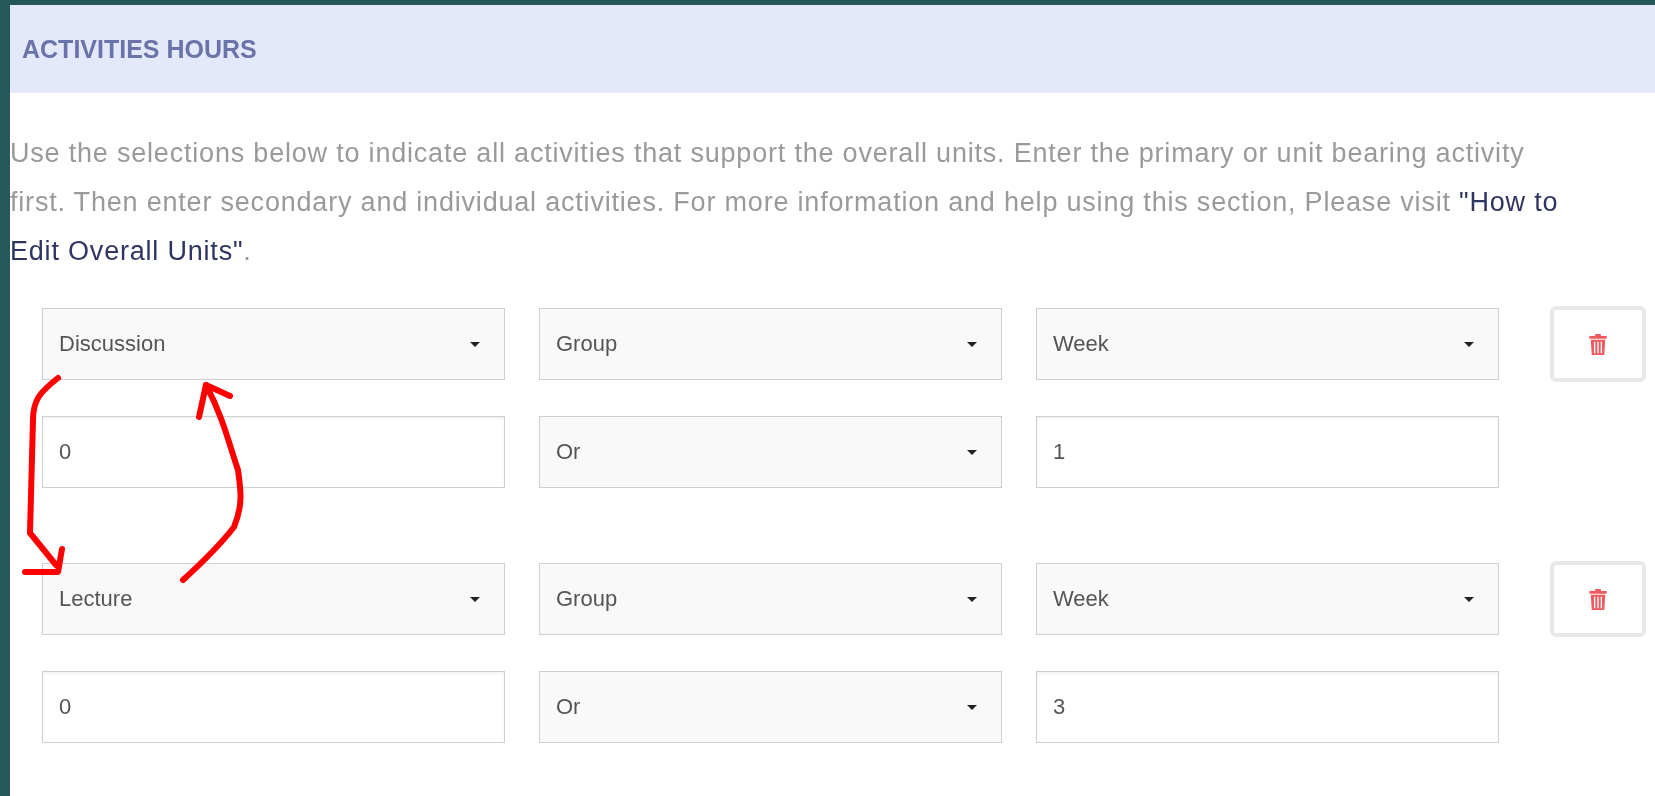 This screenshot has height=796, width=1655. Describe the element at coordinates (1267, 452) in the screenshot. I see `count-field: 1` at that location.